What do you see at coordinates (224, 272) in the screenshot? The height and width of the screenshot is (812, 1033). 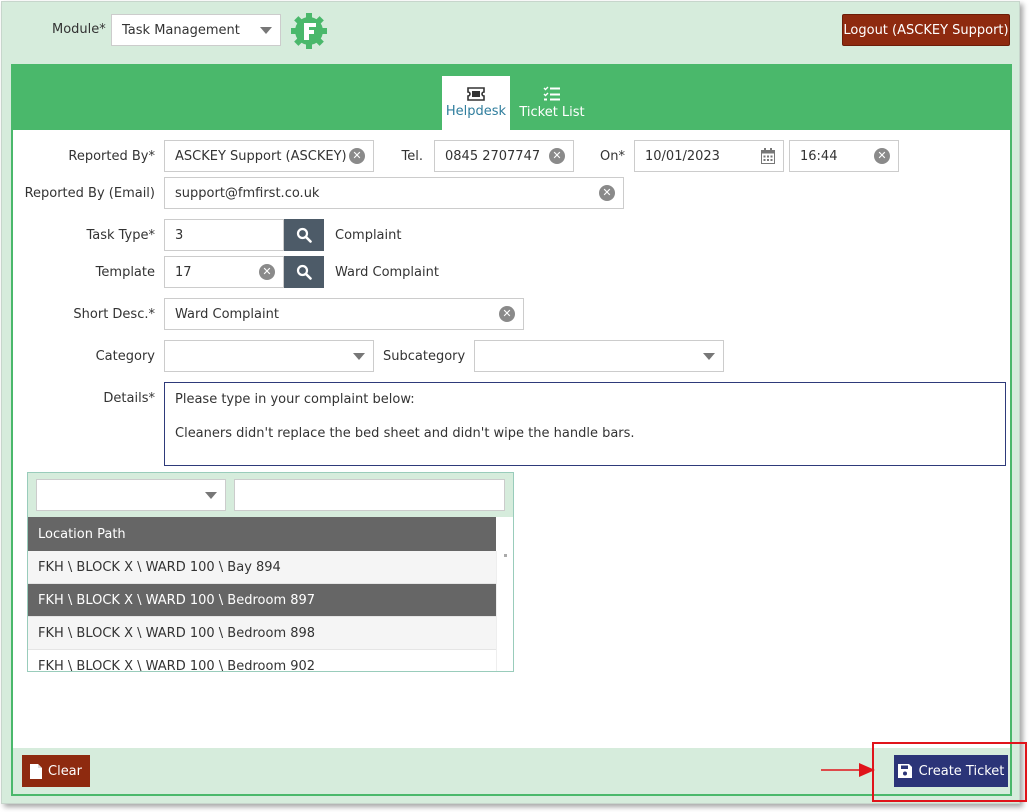 I see `template-field: 17 ✕` at bounding box center [224, 272].